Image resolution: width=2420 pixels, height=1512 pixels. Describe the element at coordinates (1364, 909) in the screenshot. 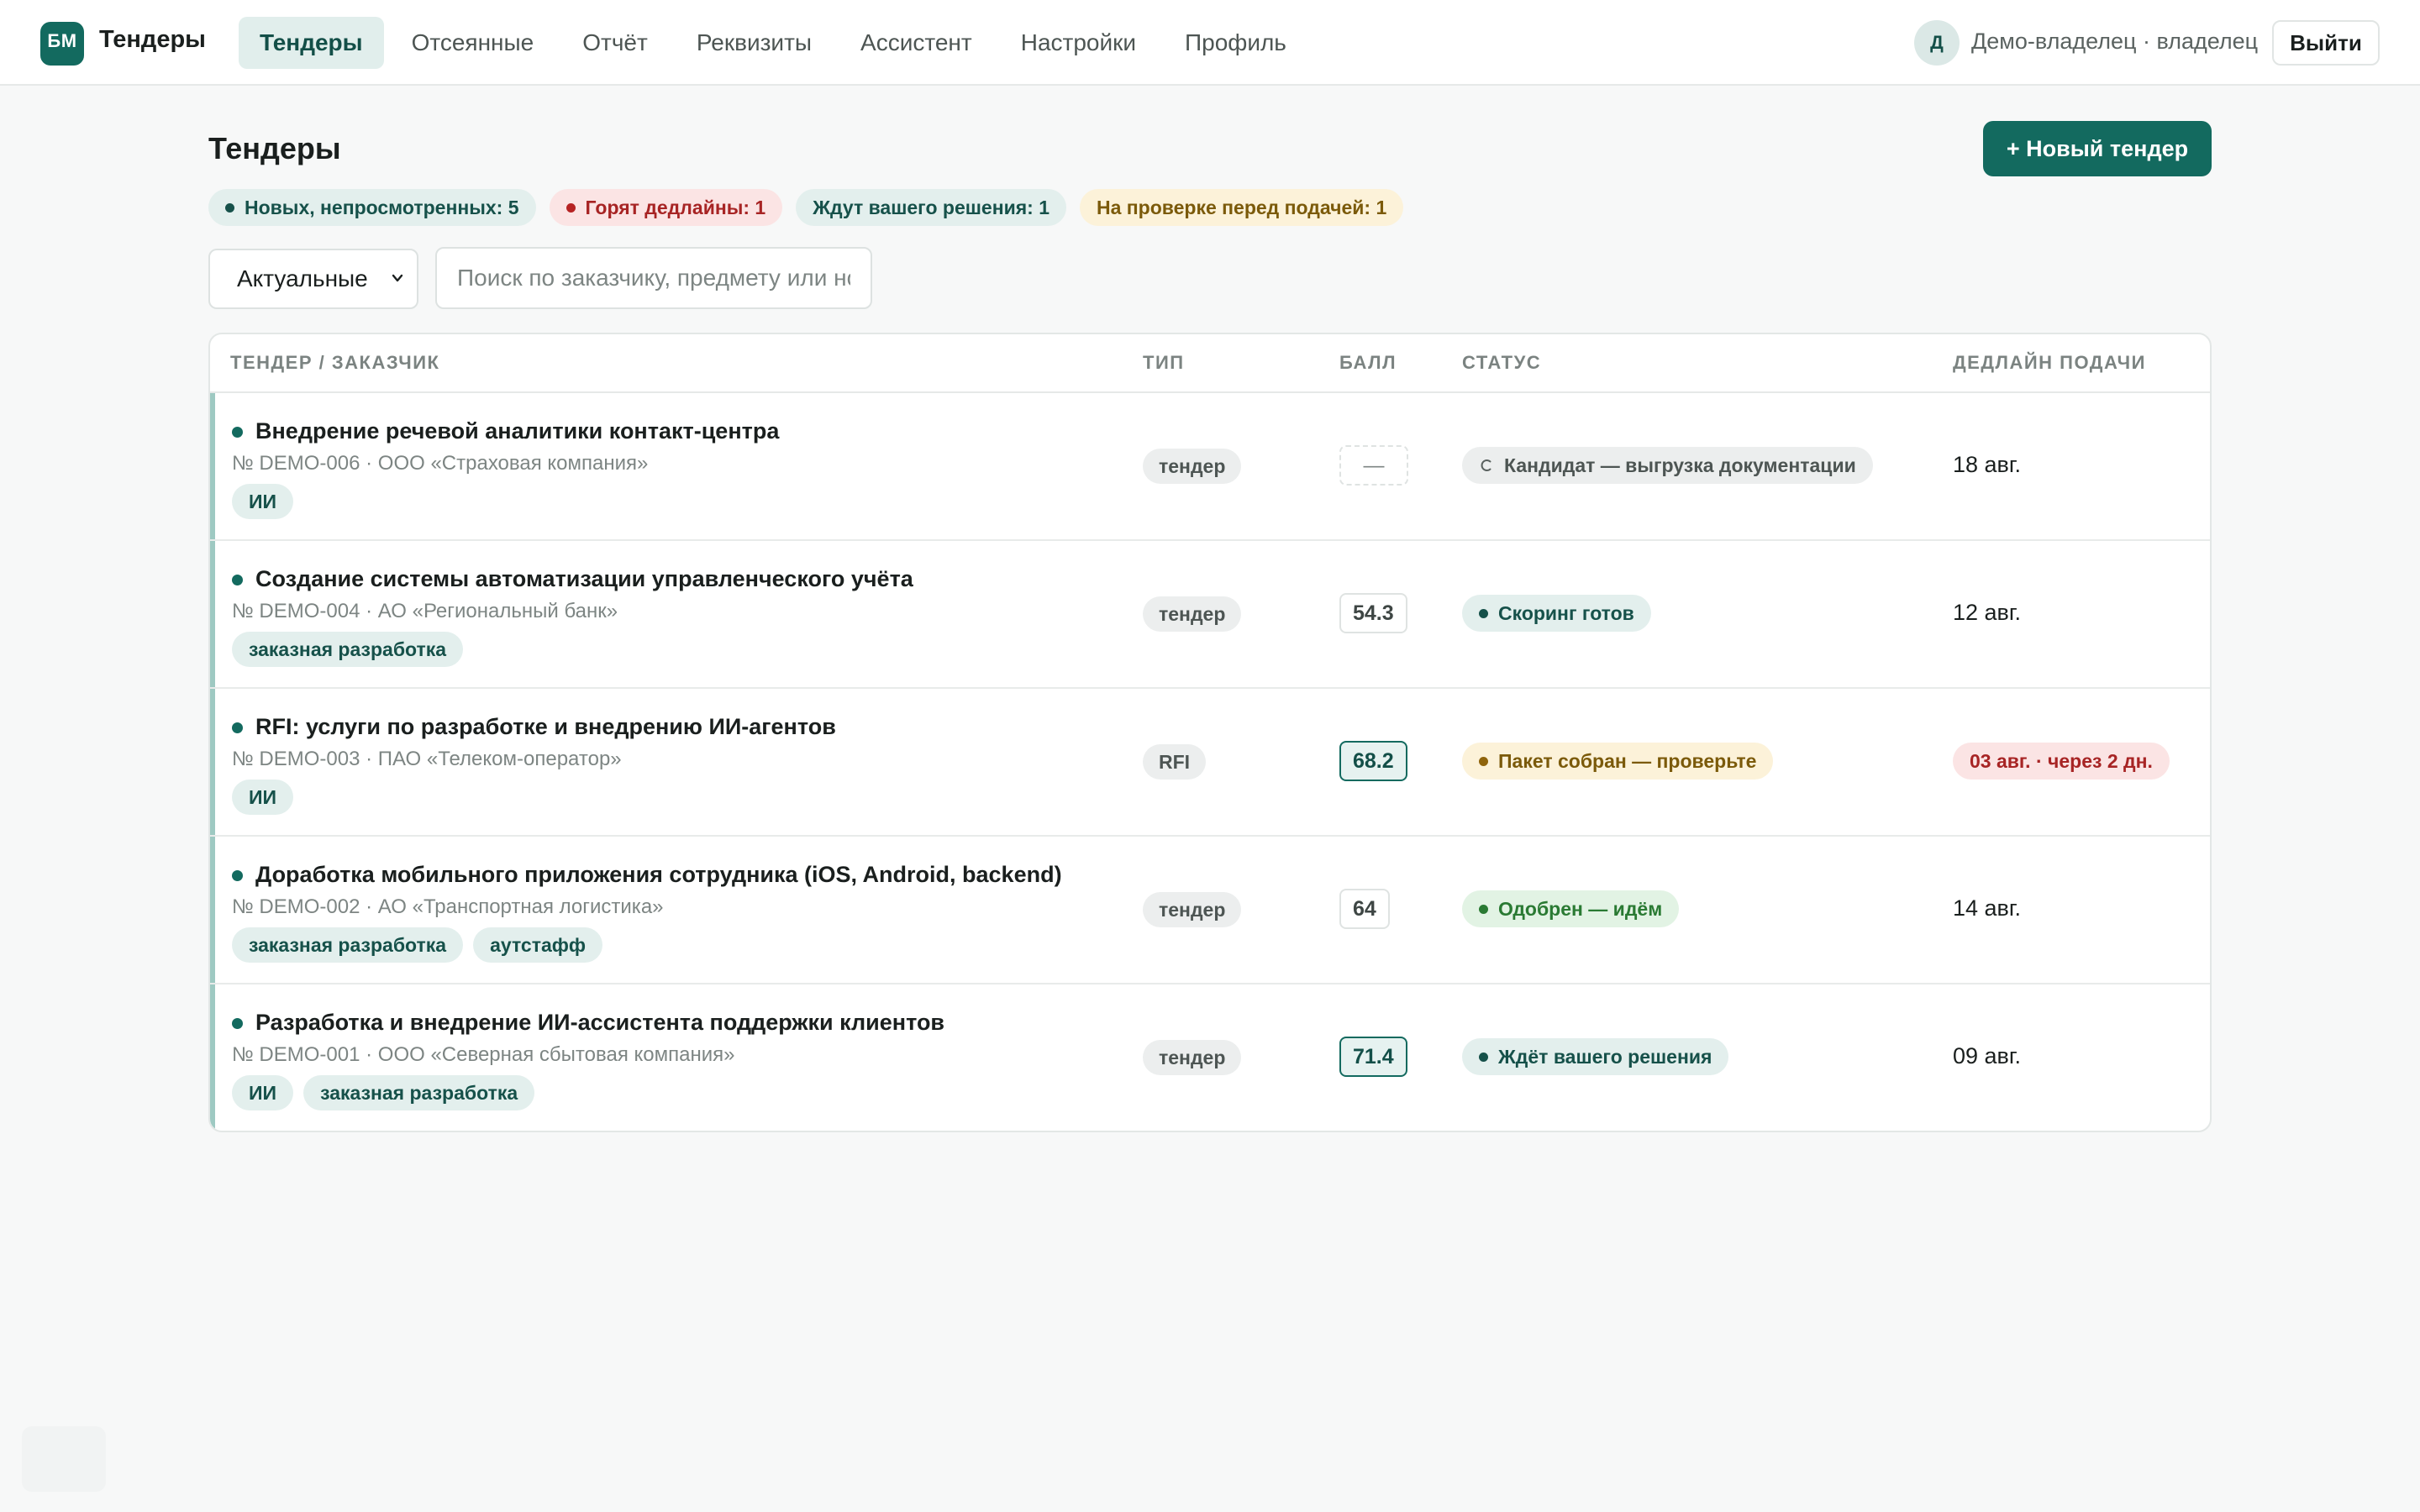

I see `score-badge: 64` at that location.